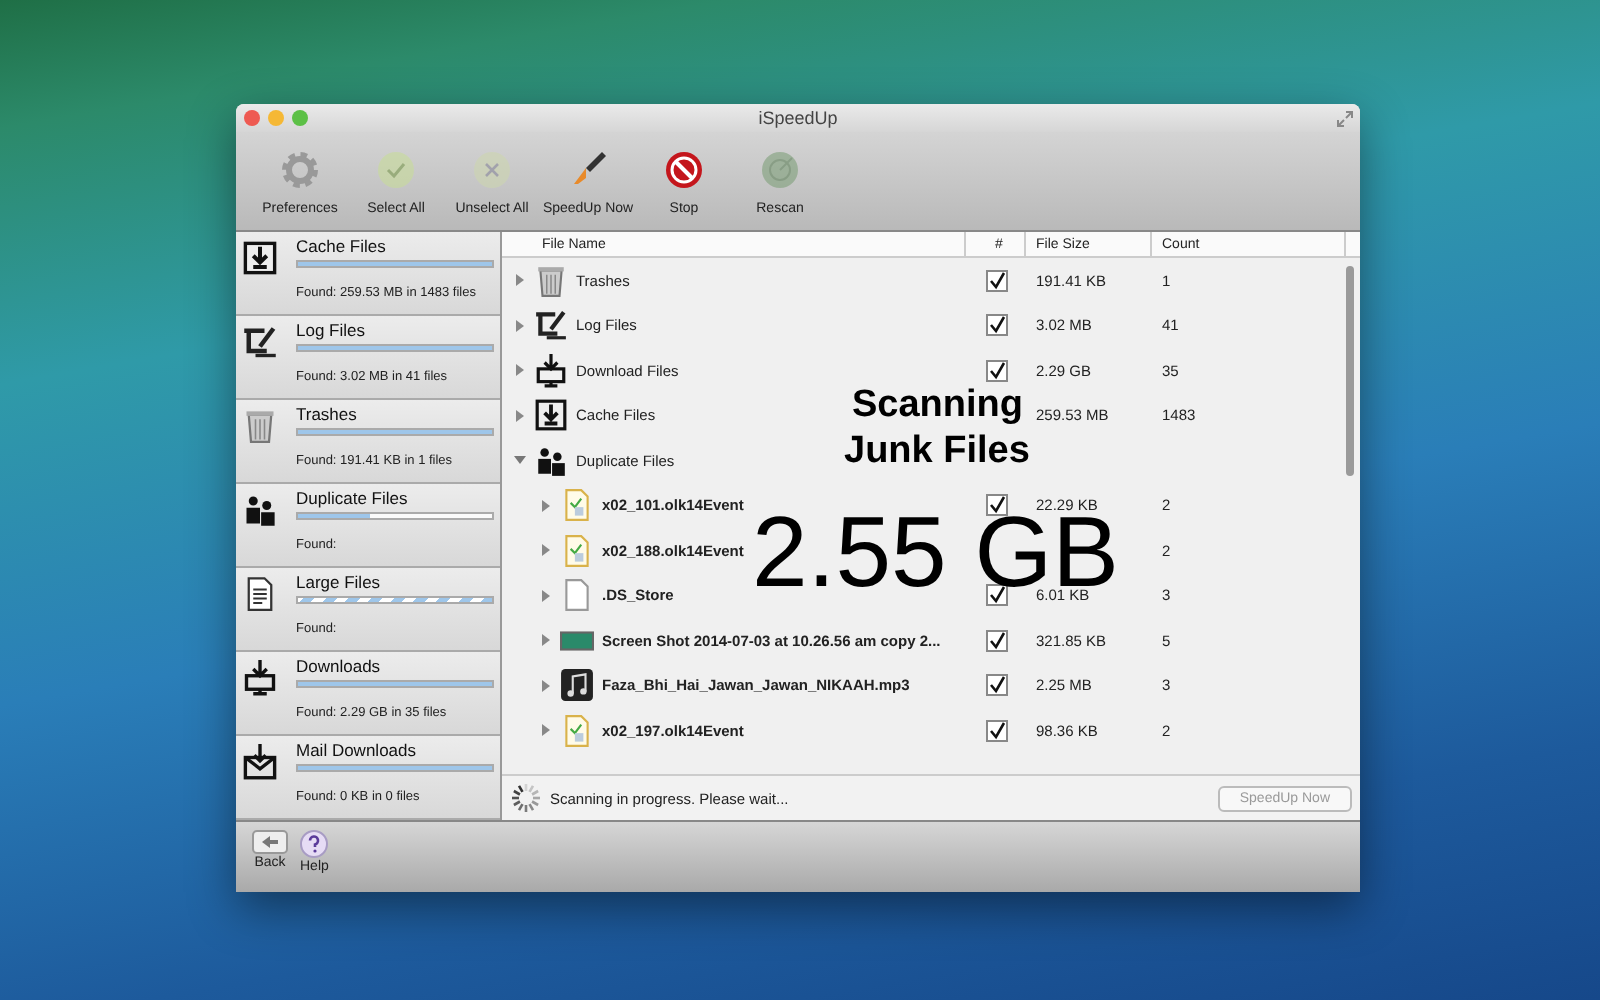  Describe the element at coordinates (357, 750) in the screenshot. I see `category-title: Mail Downloads` at that location.